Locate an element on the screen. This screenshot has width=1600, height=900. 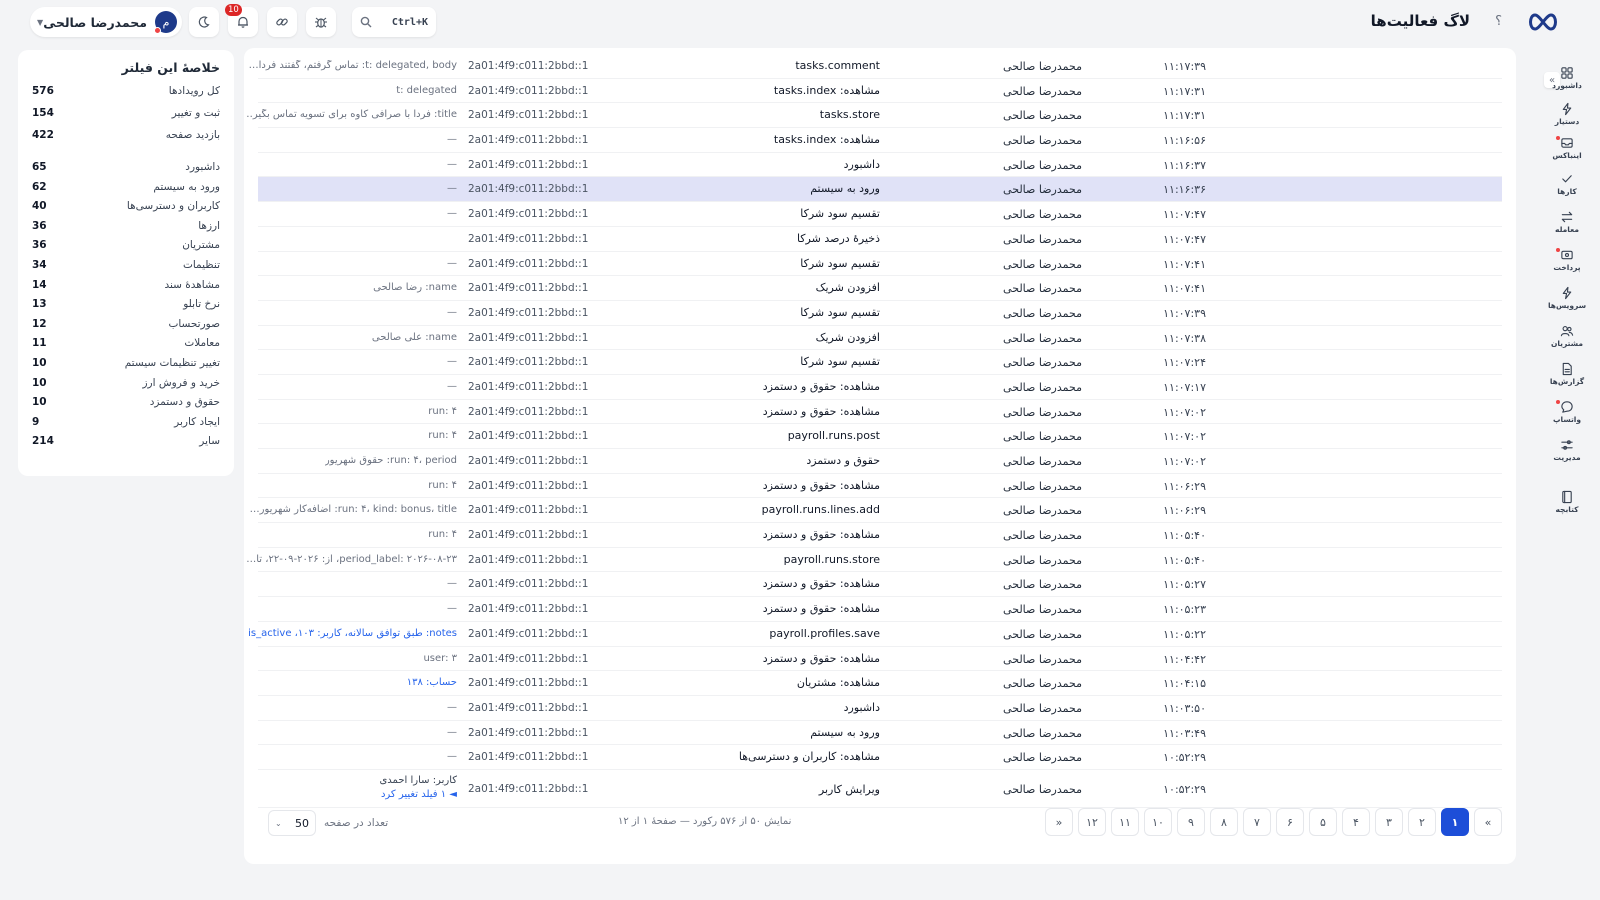
sidebar-item-11: کتابچه is located at coordinates (1567, 502).